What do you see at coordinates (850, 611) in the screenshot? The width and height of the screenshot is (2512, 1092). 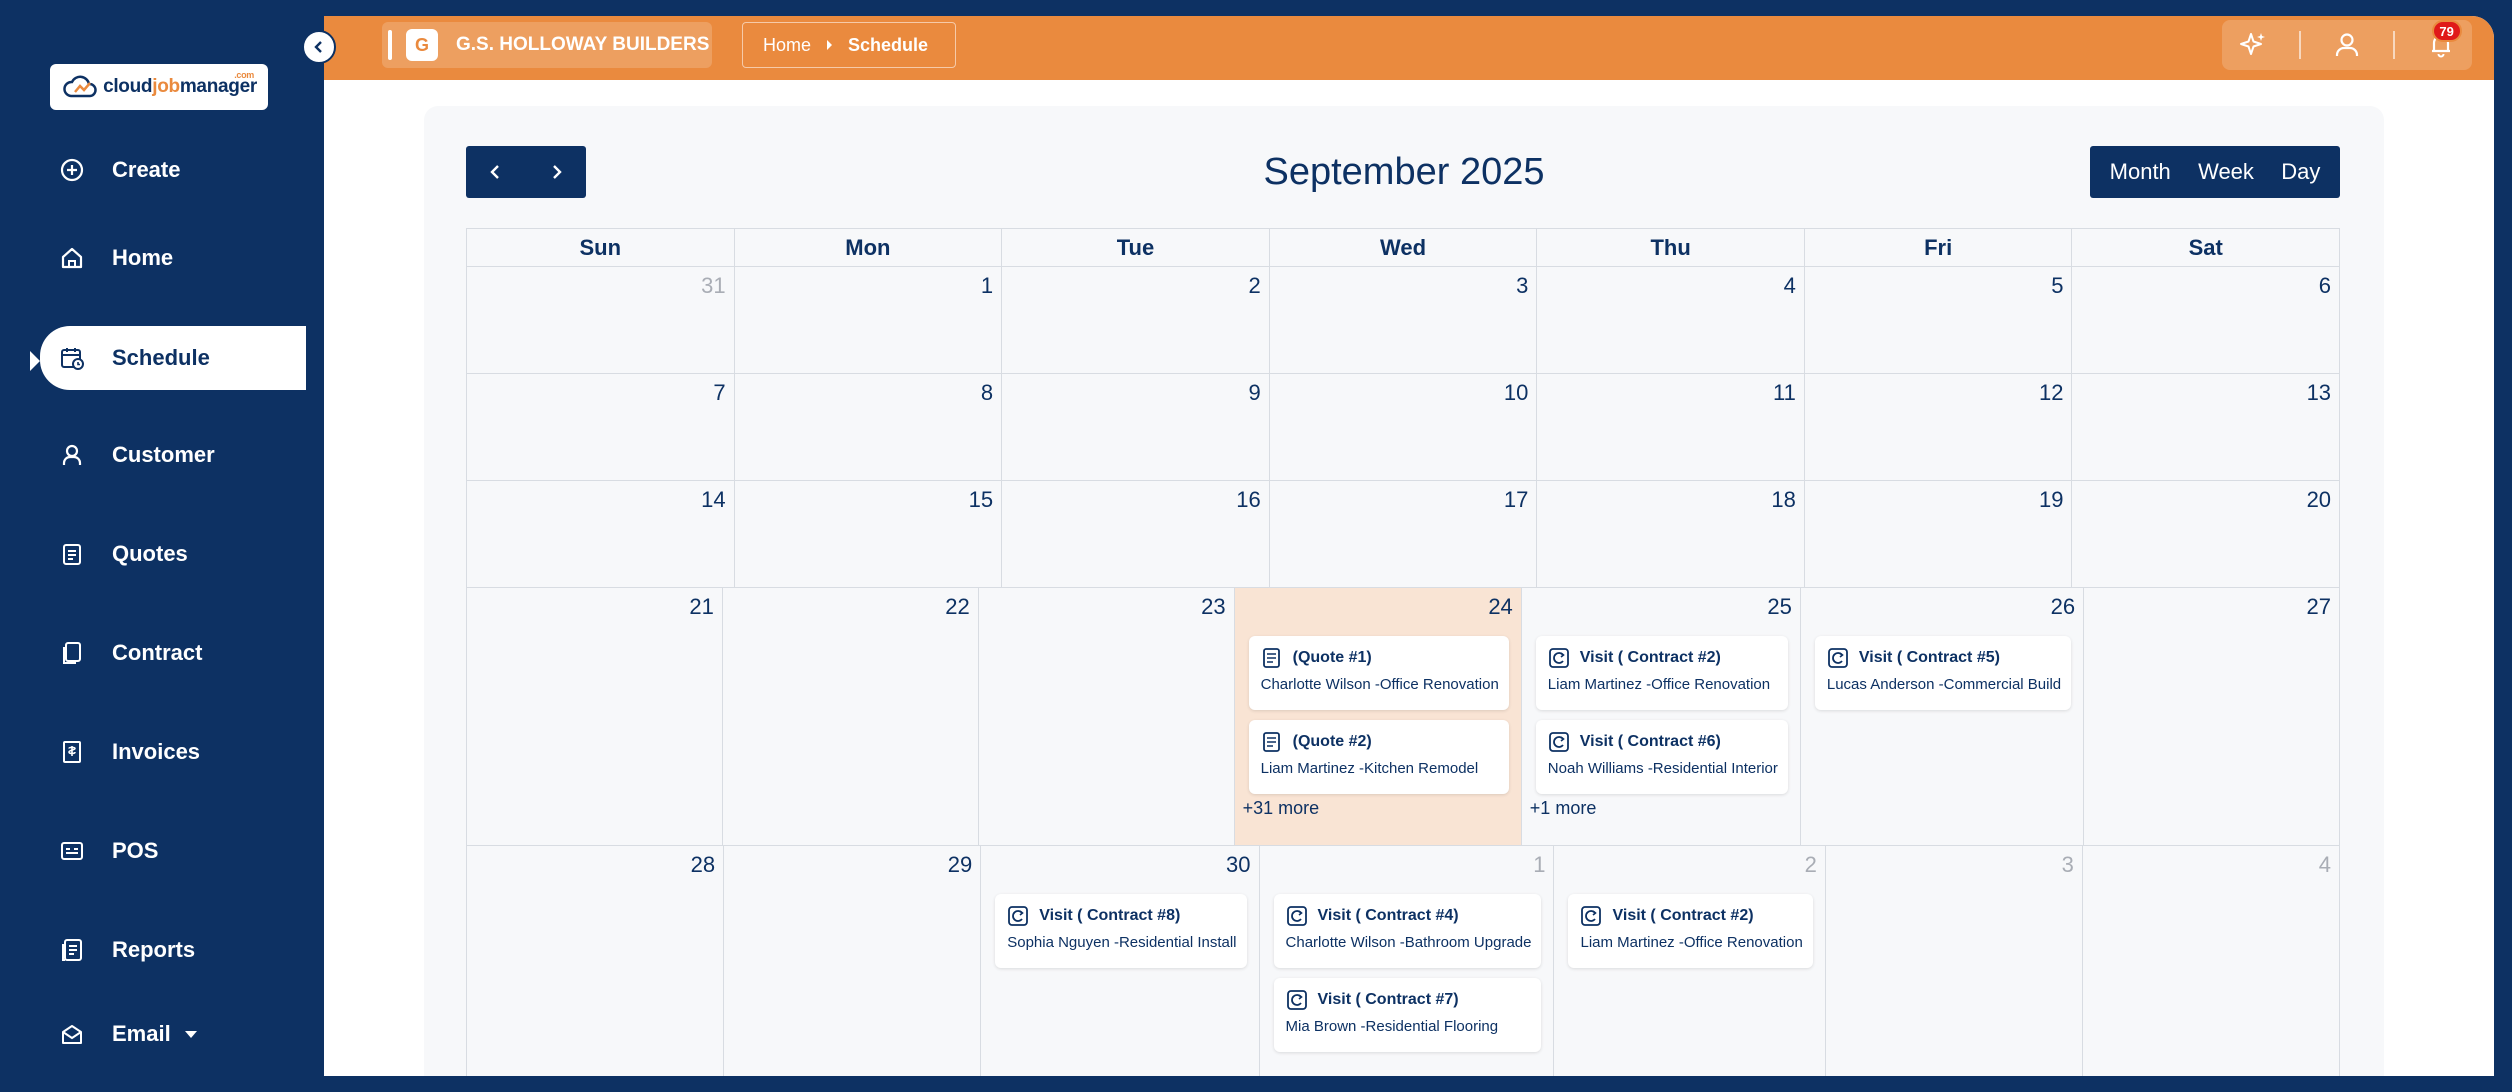 I see `day-number: 22` at bounding box center [850, 611].